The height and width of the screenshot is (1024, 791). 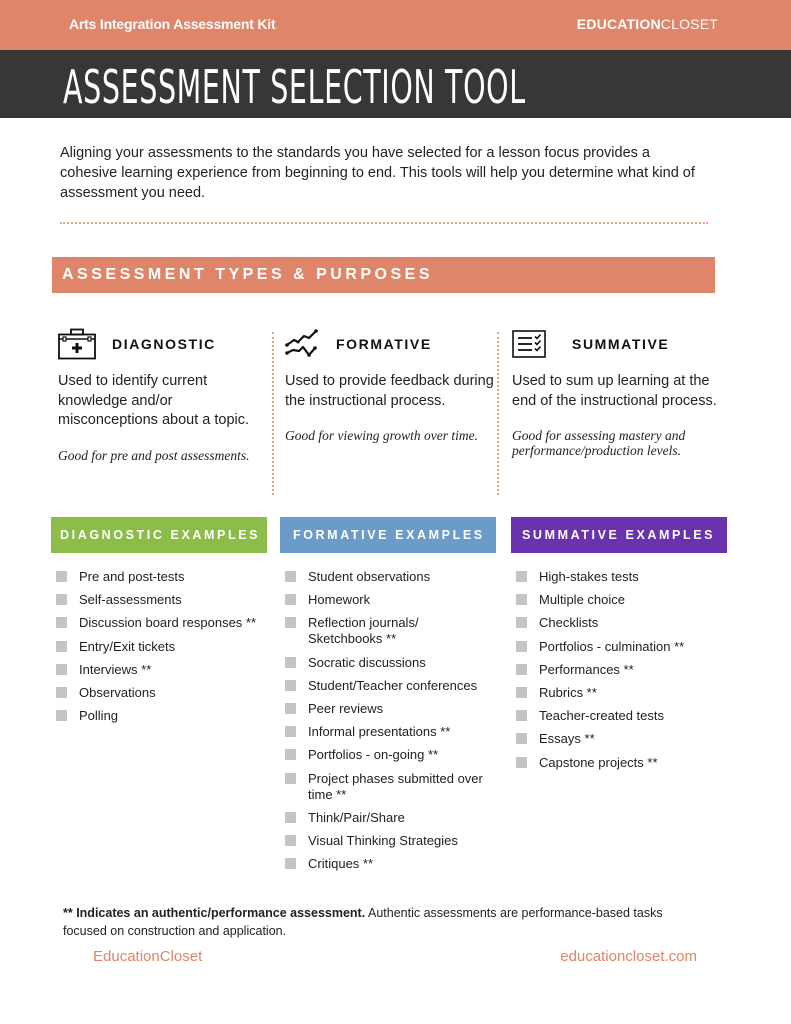 I want to click on list-item: Reflection journals/ Sketchbooks **, so click(x=388, y=631).